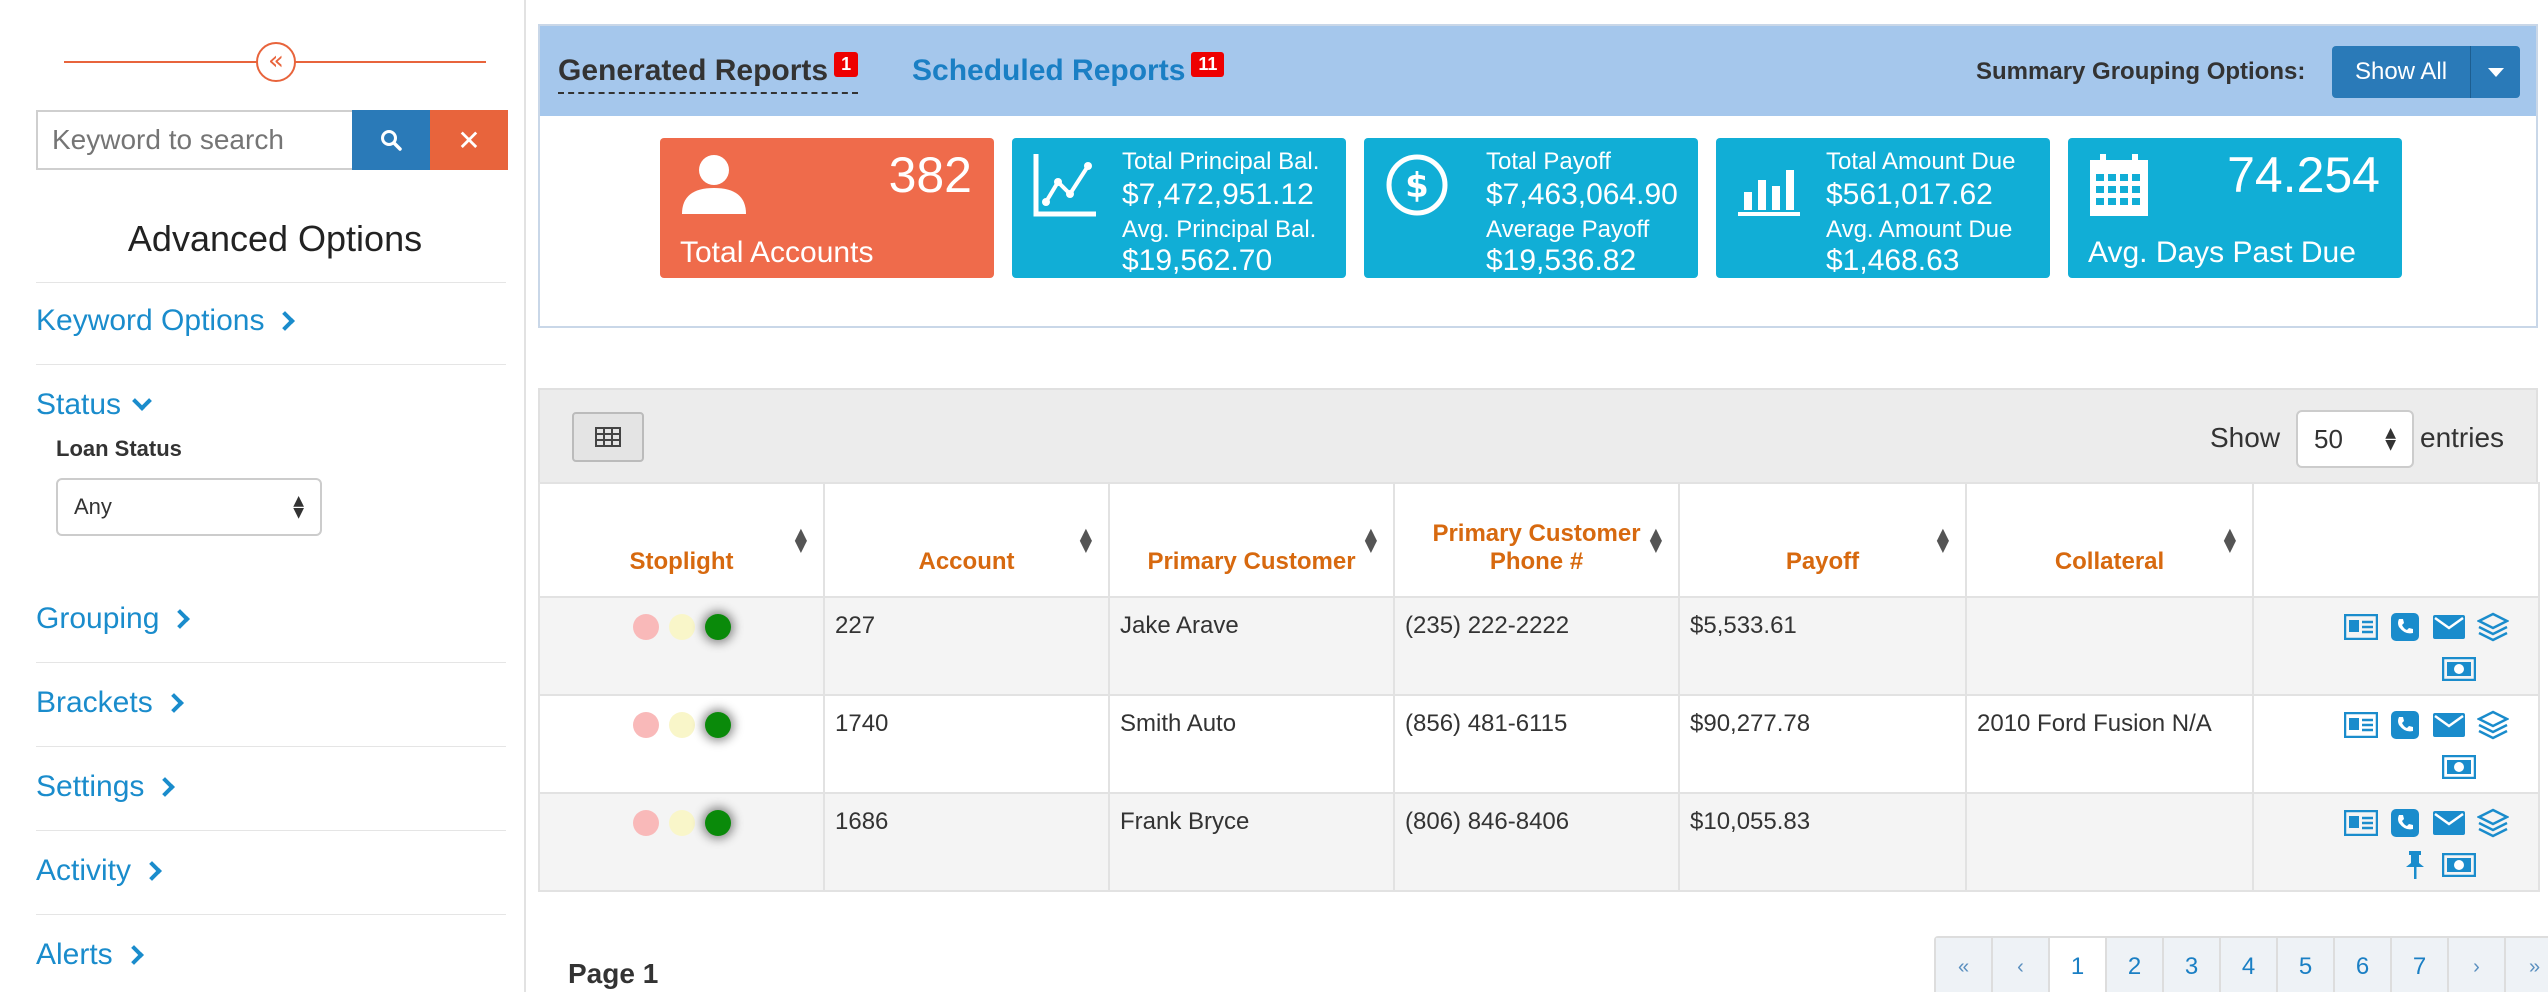 Image resolution: width=2548 pixels, height=992 pixels. What do you see at coordinates (2420, 965) in the screenshot?
I see `pagination-page: 7` at bounding box center [2420, 965].